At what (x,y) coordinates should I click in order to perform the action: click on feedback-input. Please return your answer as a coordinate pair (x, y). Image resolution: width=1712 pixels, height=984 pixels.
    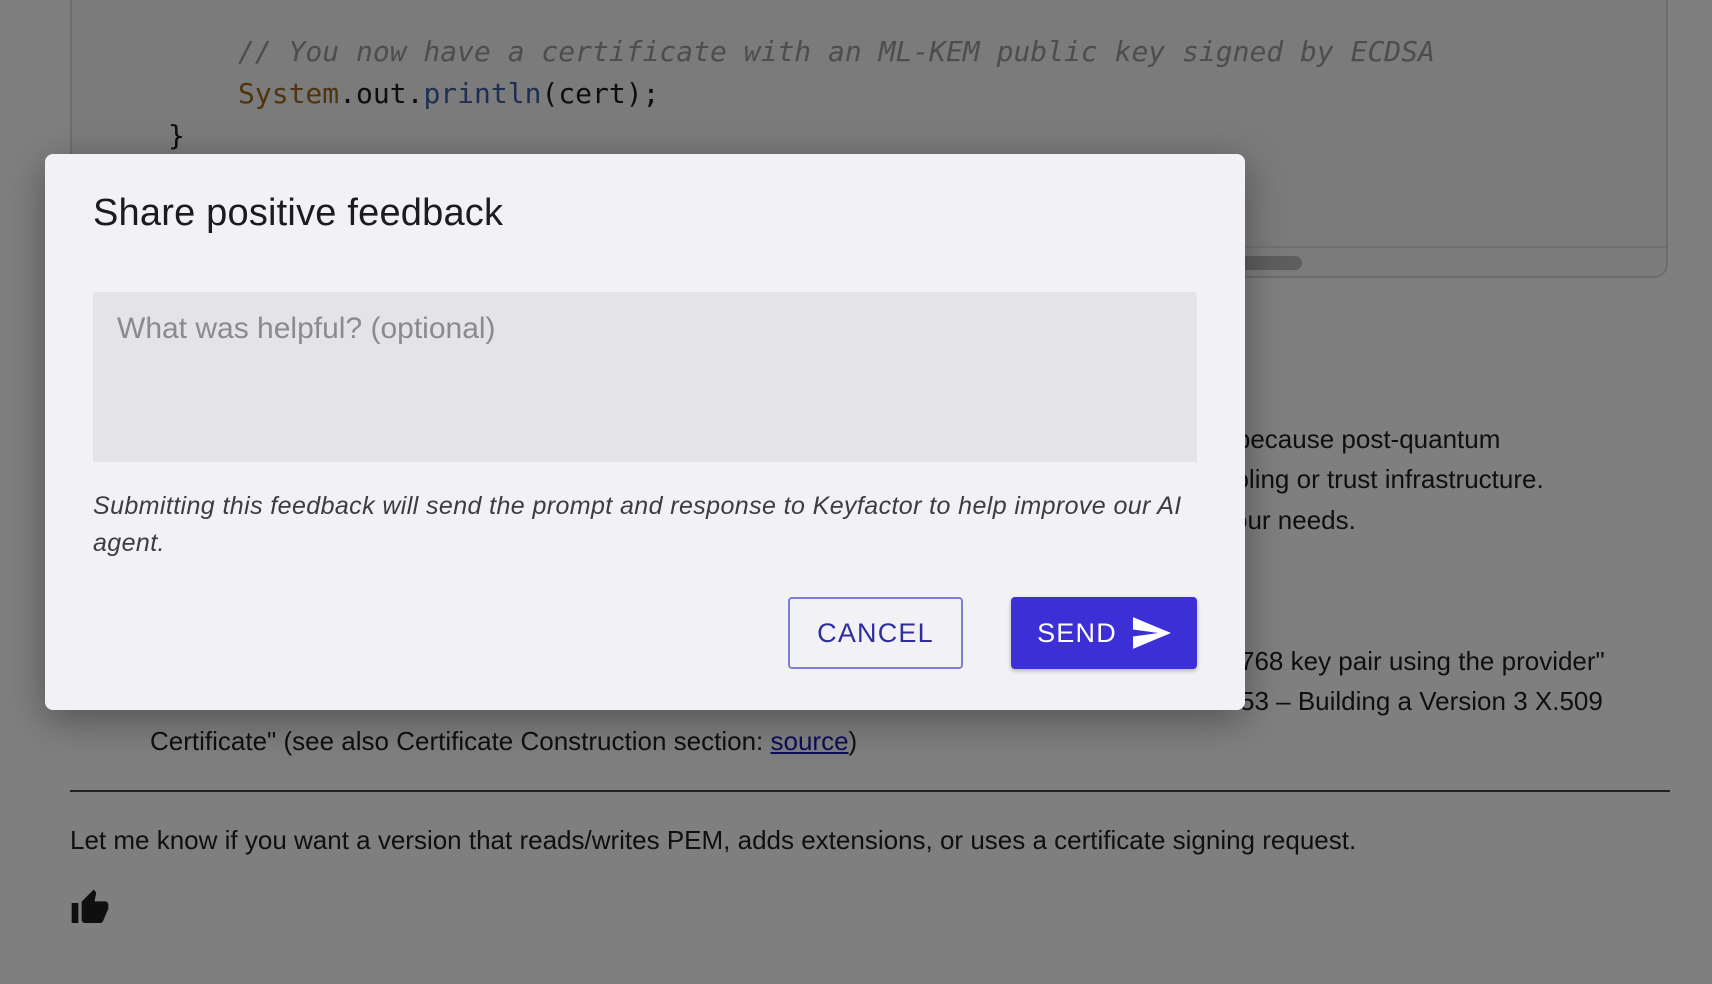
    Looking at the image, I should click on (645, 377).